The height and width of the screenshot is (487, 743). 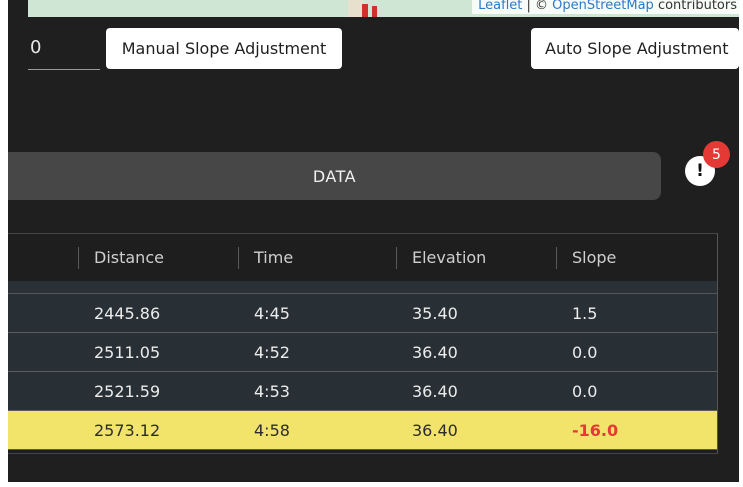 I want to click on cell-slope-negative: -16.0, so click(x=636, y=430).